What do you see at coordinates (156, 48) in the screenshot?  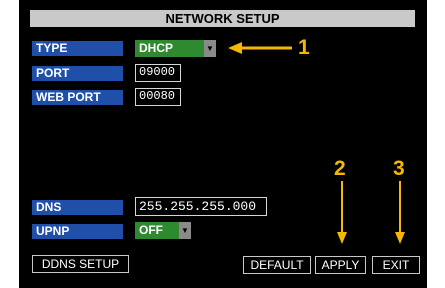 I see `type-dropdown-value: DHCP` at bounding box center [156, 48].